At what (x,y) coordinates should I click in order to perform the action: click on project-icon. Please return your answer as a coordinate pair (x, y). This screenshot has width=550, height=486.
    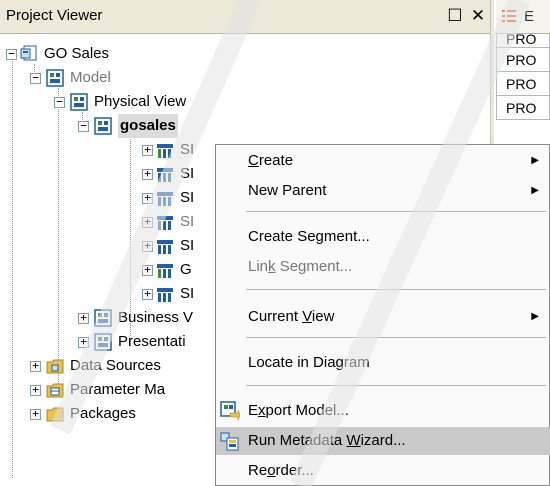
    Looking at the image, I should click on (28, 53).